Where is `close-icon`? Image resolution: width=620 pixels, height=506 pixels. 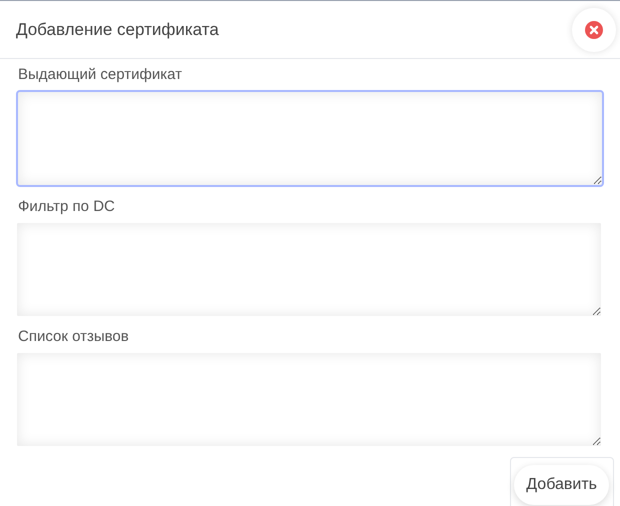
close-icon is located at coordinates (594, 29).